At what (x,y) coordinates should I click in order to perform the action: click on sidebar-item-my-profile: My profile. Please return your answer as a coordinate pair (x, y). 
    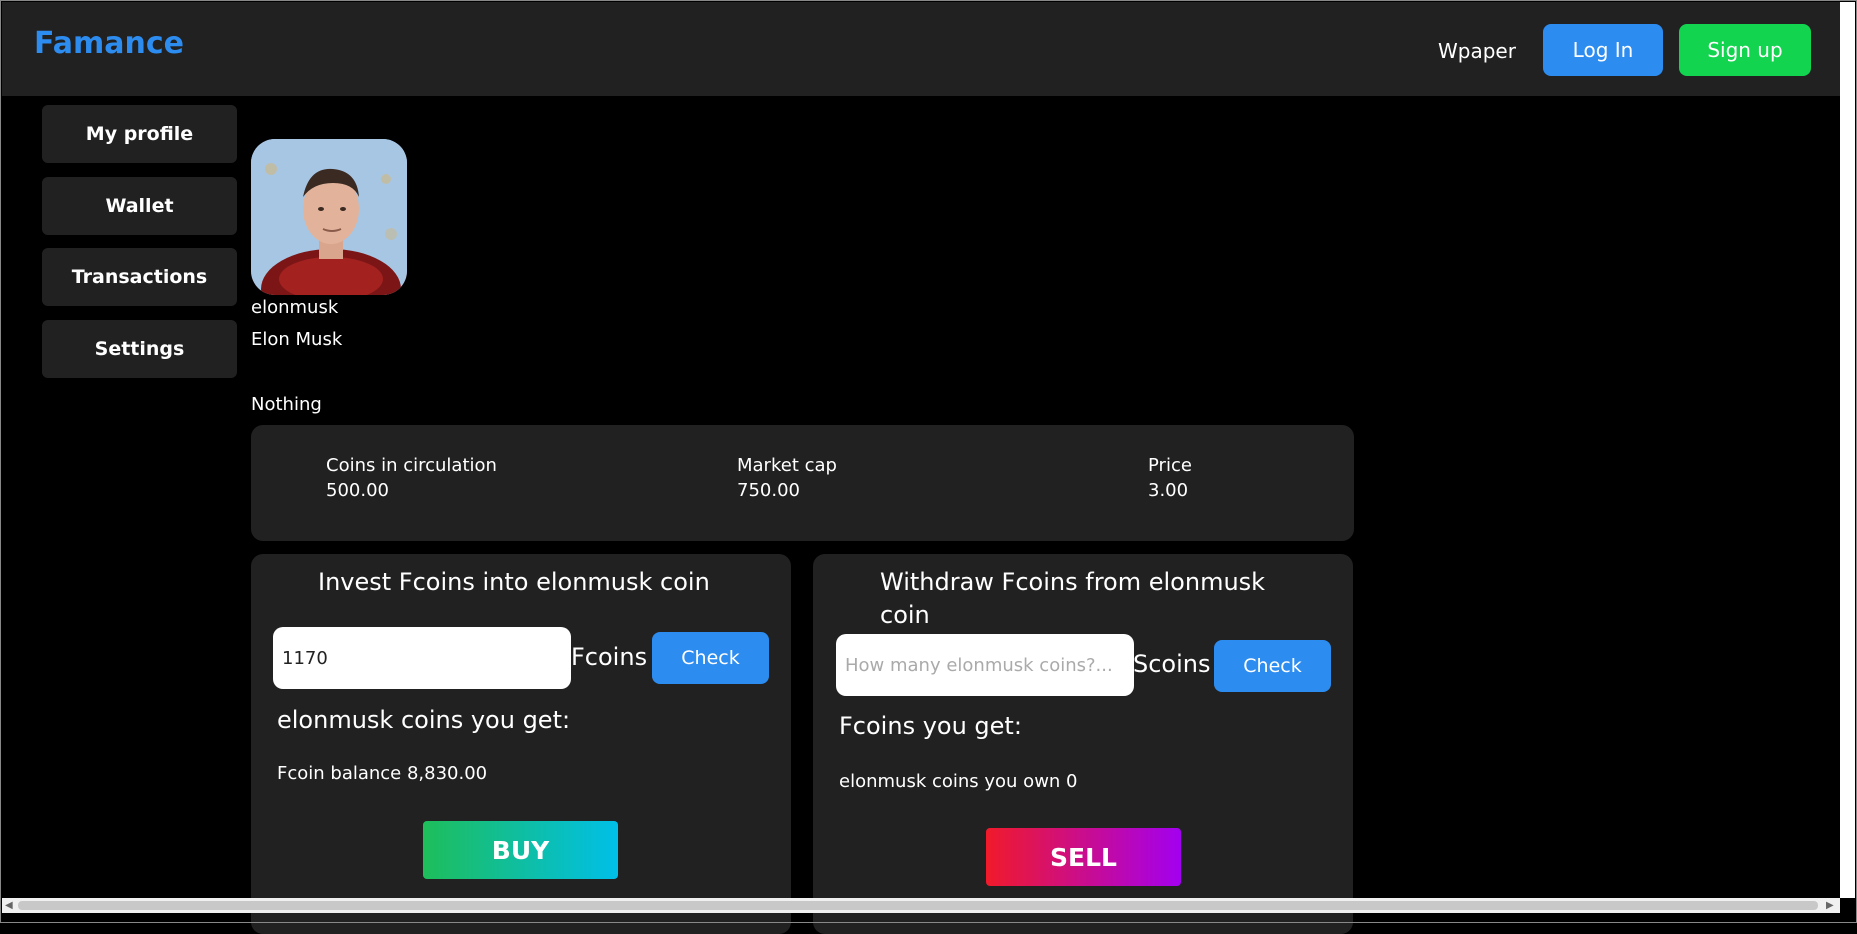
    Looking at the image, I should click on (139, 134).